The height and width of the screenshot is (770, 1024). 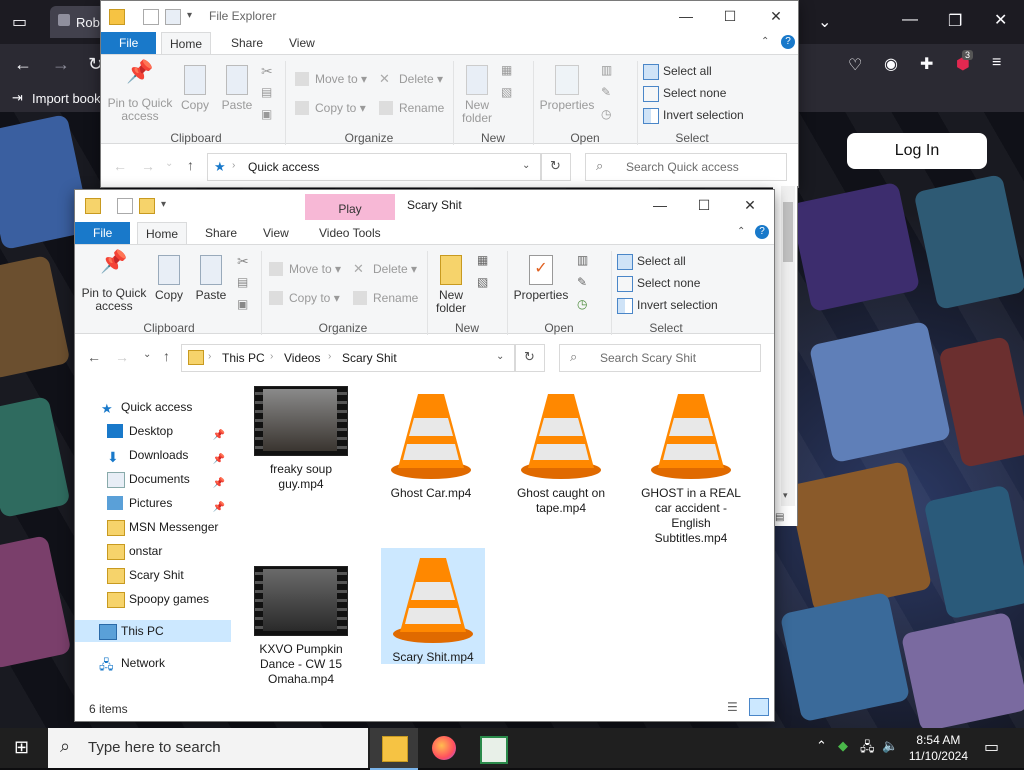 I want to click on nav-item-onstar: onstar, so click(x=153, y=551).